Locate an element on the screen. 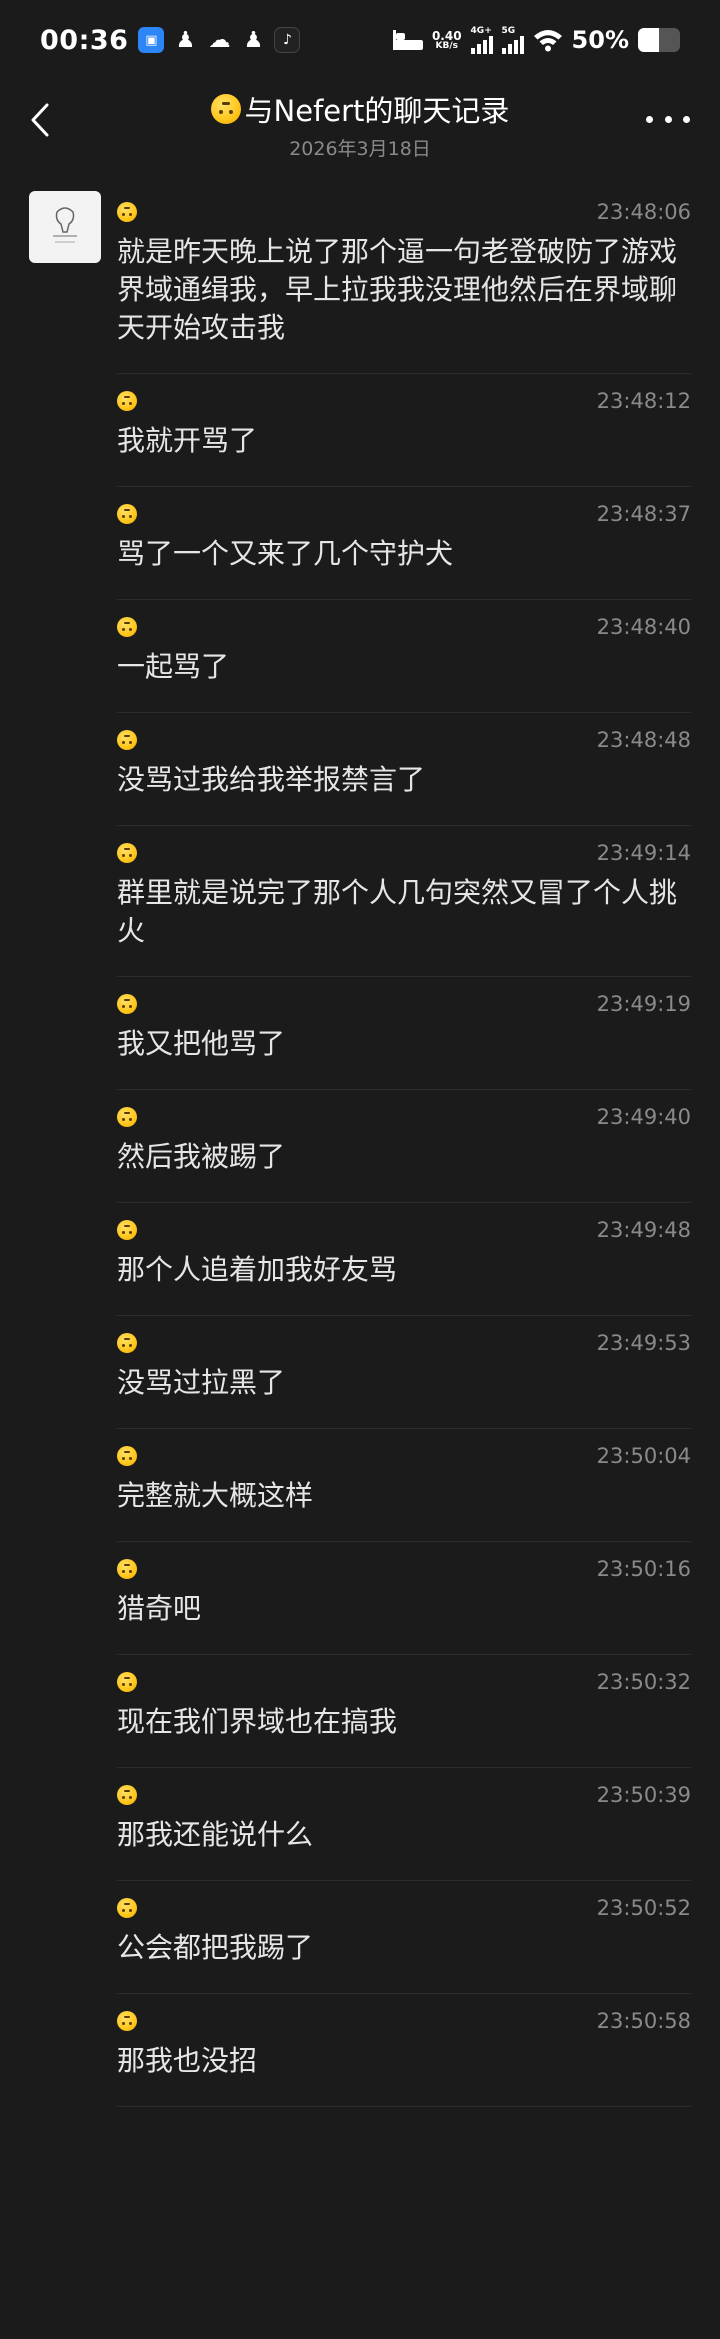  more-options-button is located at coordinates (668, 119).